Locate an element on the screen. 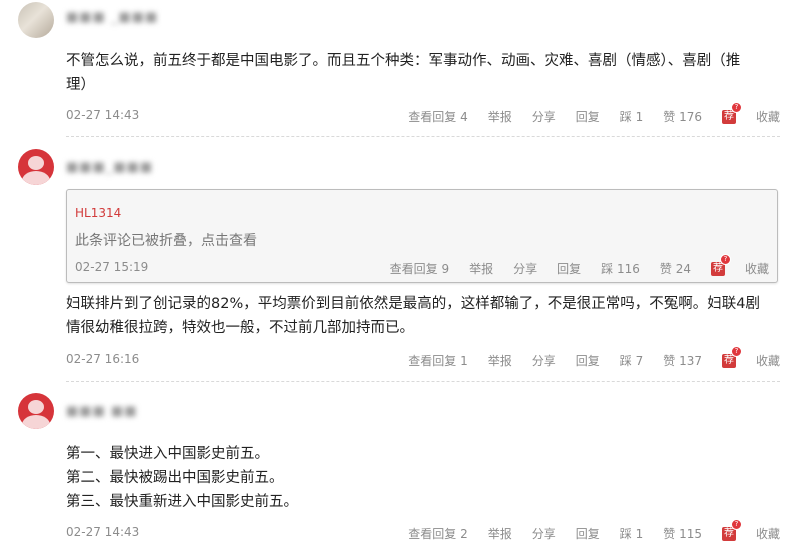 This screenshot has height=551, width=800. view-replies-link: 查看回复 2 is located at coordinates (437, 533).